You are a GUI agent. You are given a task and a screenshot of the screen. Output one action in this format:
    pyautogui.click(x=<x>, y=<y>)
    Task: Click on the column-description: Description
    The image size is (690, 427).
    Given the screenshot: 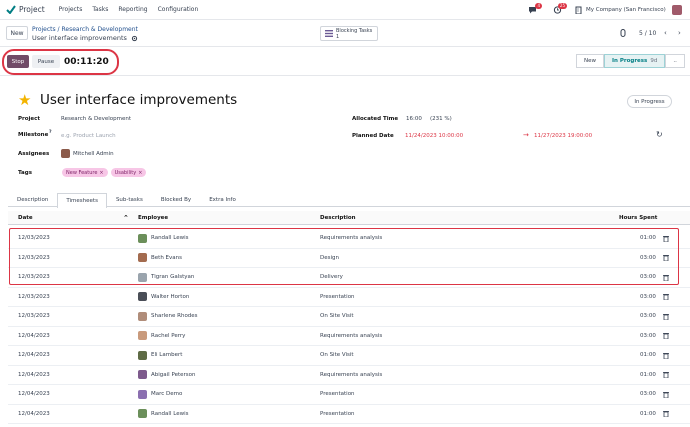 What is the action you would take?
    pyautogui.click(x=338, y=218)
    